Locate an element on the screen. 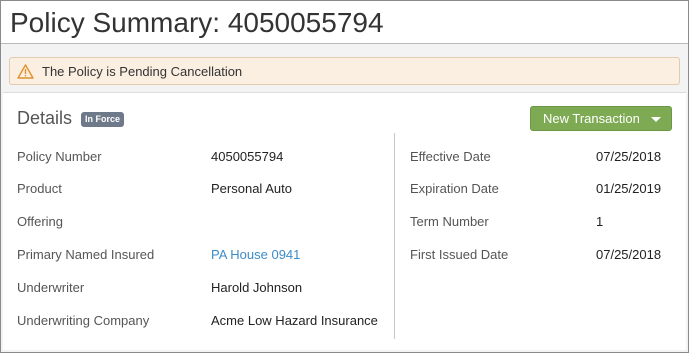  page-title: Policy Summary: 4050055794 is located at coordinates (197, 22).